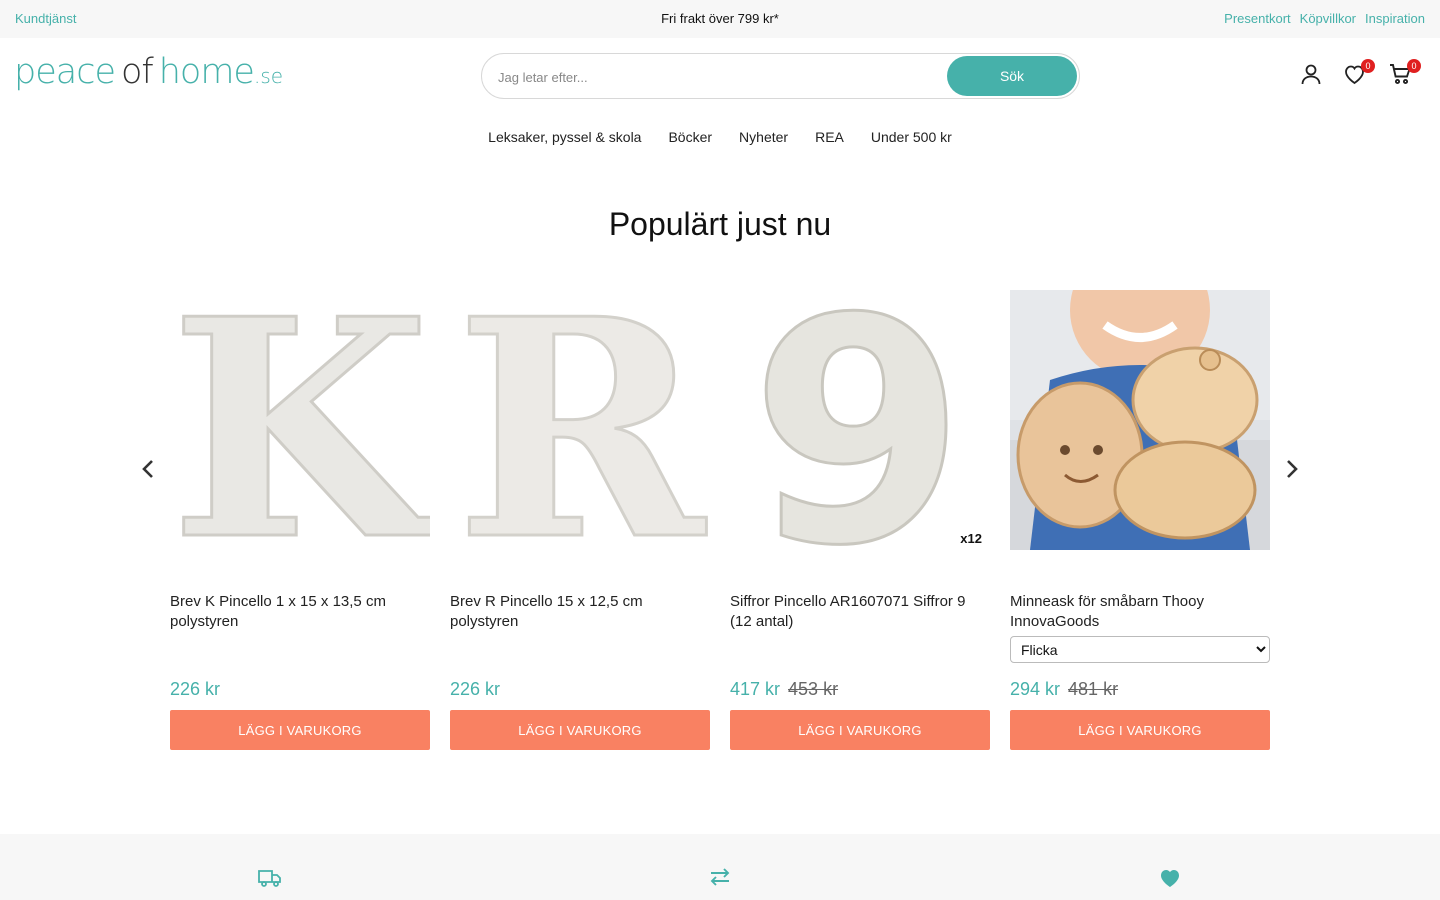 Image resolution: width=1440 pixels, height=900 pixels. Describe the element at coordinates (1140, 420) in the screenshot. I see `product-image-tooth-box` at that location.